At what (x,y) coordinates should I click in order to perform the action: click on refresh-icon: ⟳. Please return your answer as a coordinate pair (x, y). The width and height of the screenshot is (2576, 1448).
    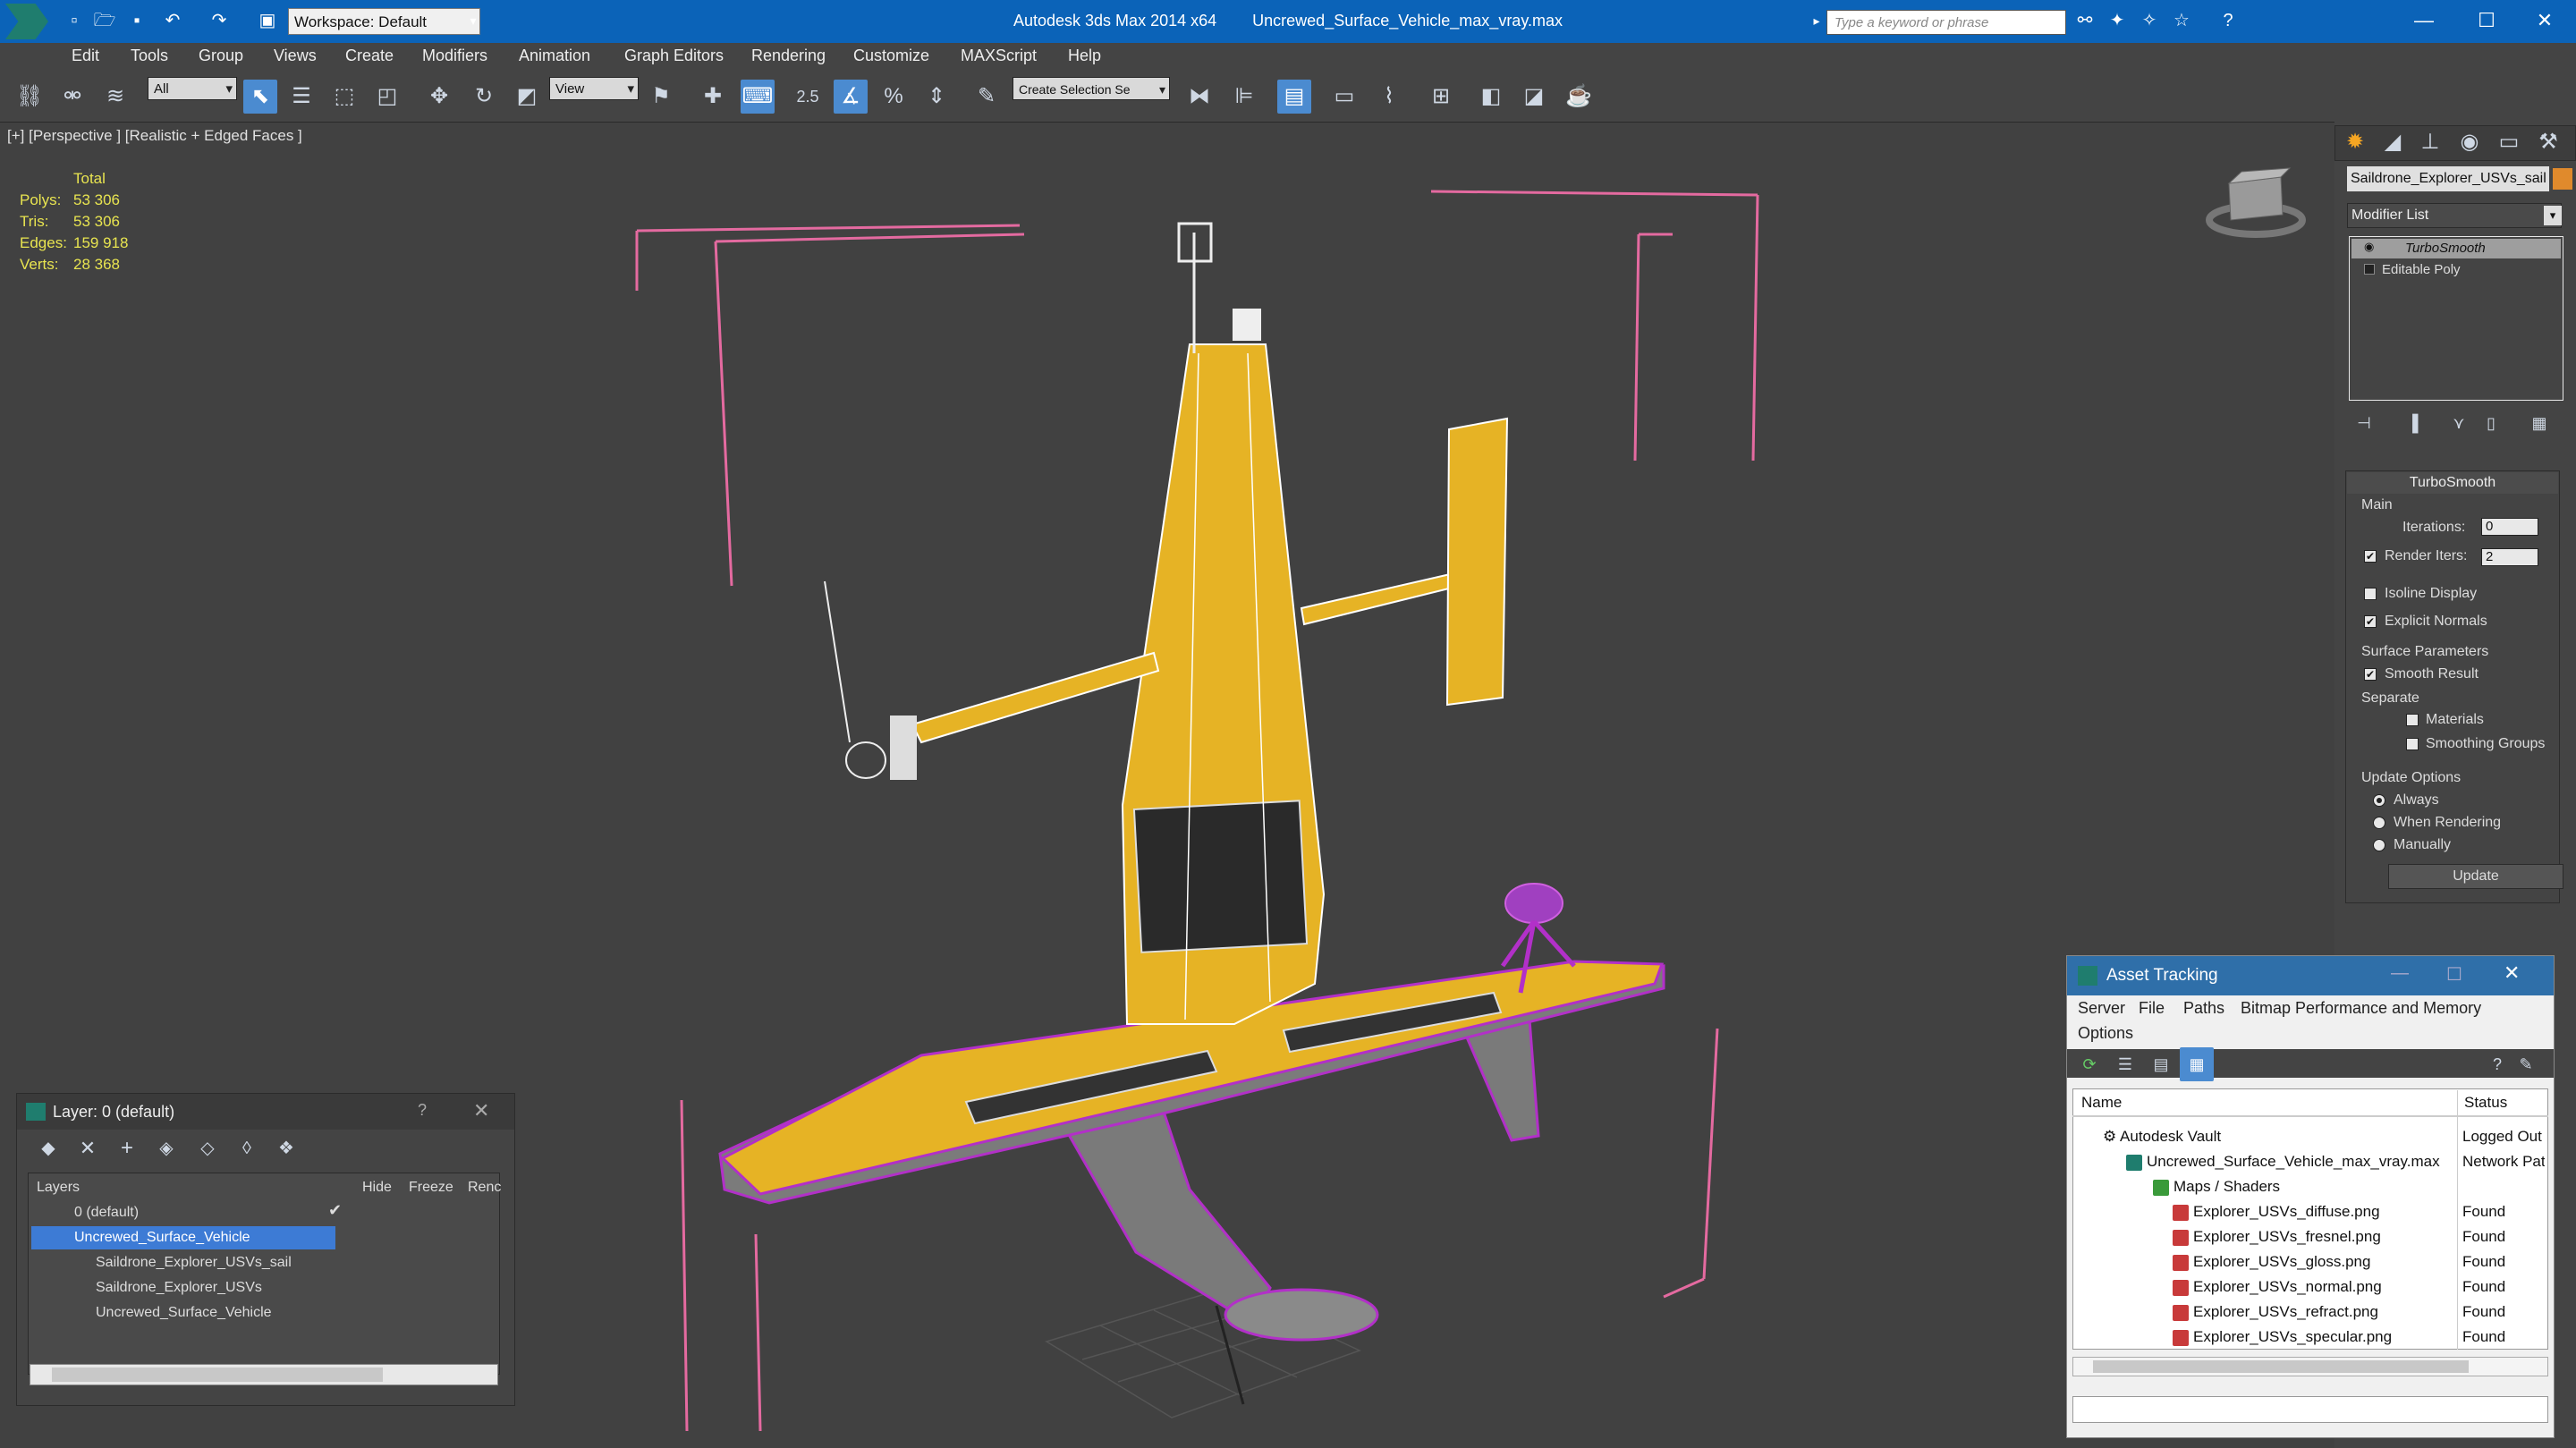
    Looking at the image, I should click on (2089, 1064).